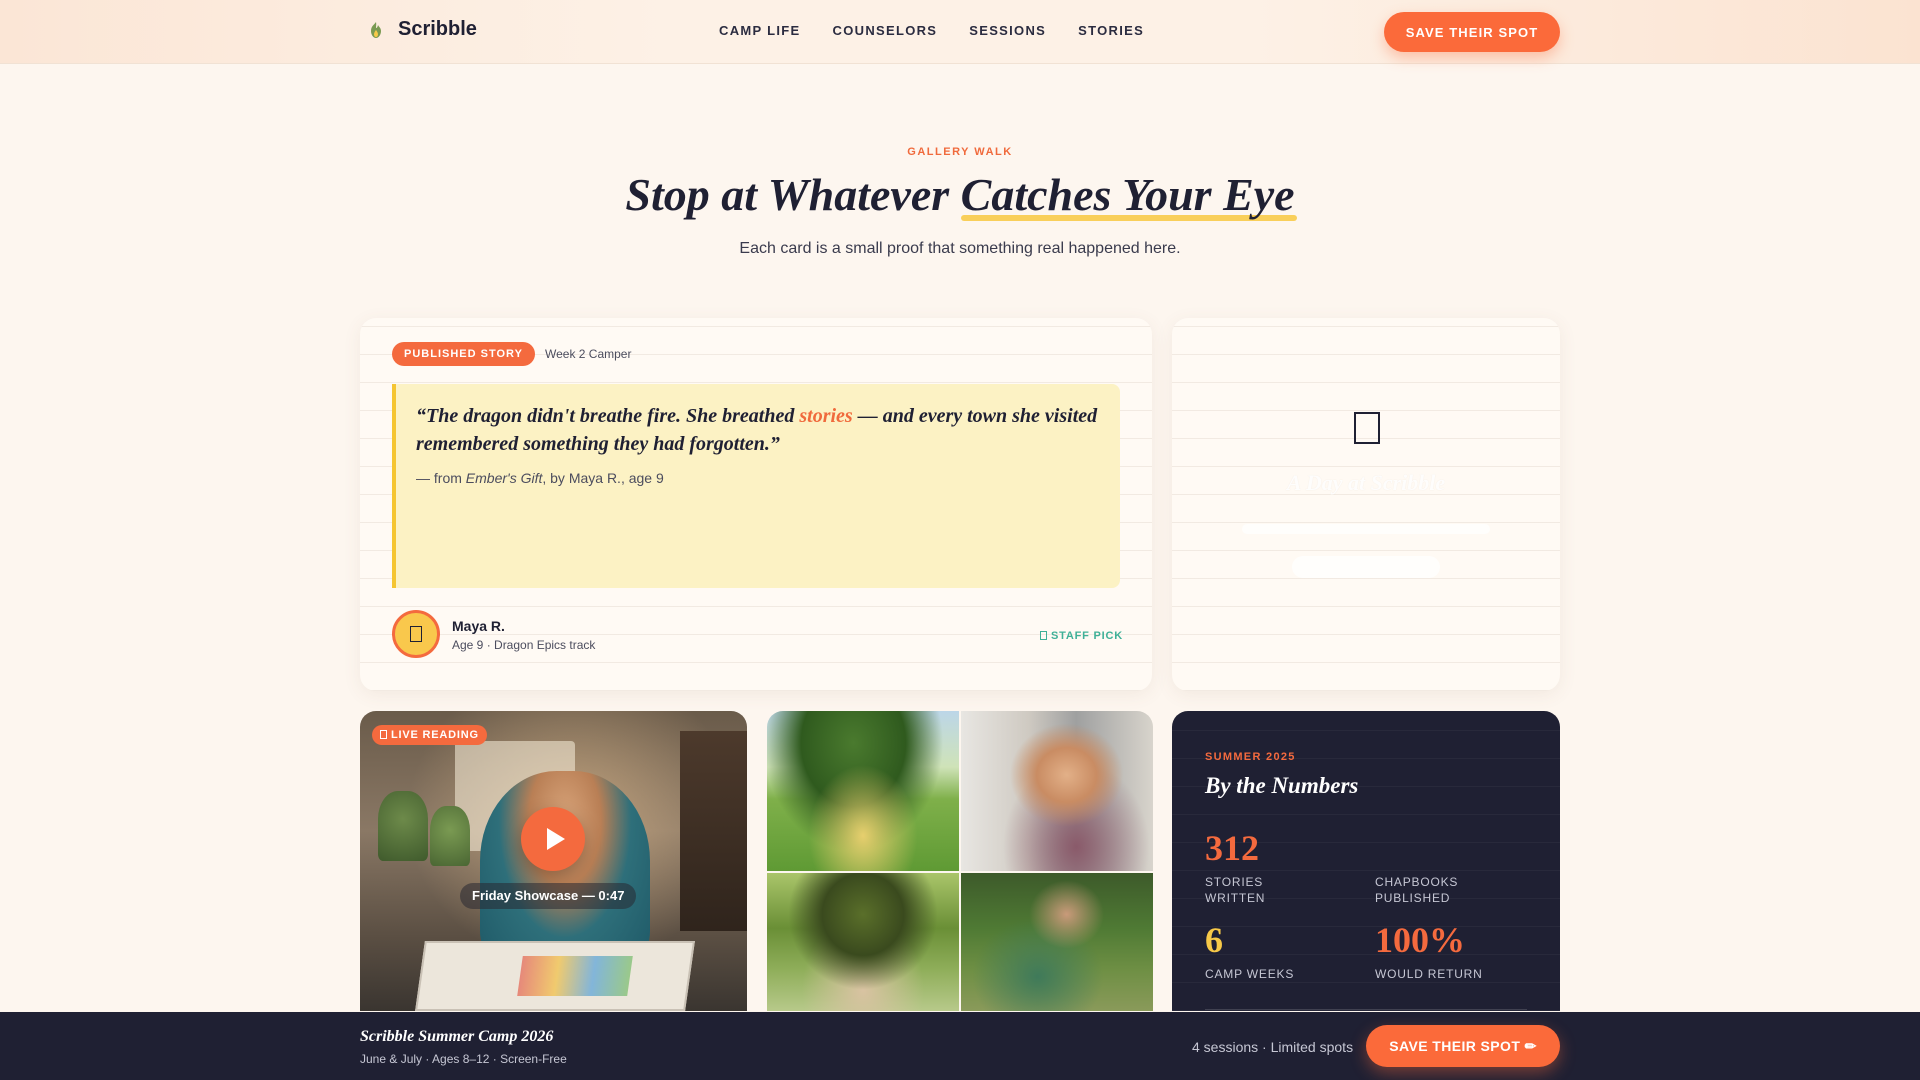 The image size is (1920, 1080). I want to click on staff-pick-badge: STAFF PICK, so click(1081, 636).